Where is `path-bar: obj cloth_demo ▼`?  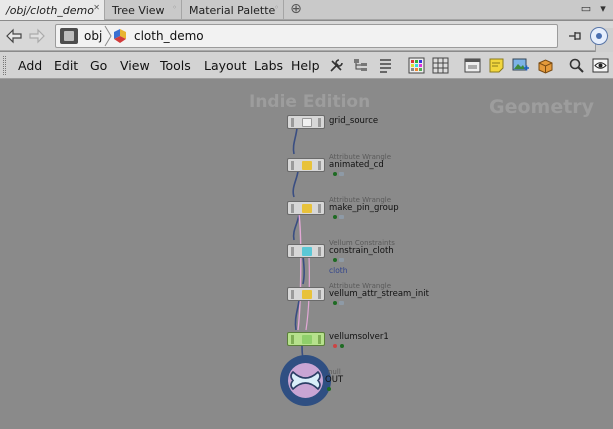
path-bar: obj cloth_demo ▼ is located at coordinates (306, 36).